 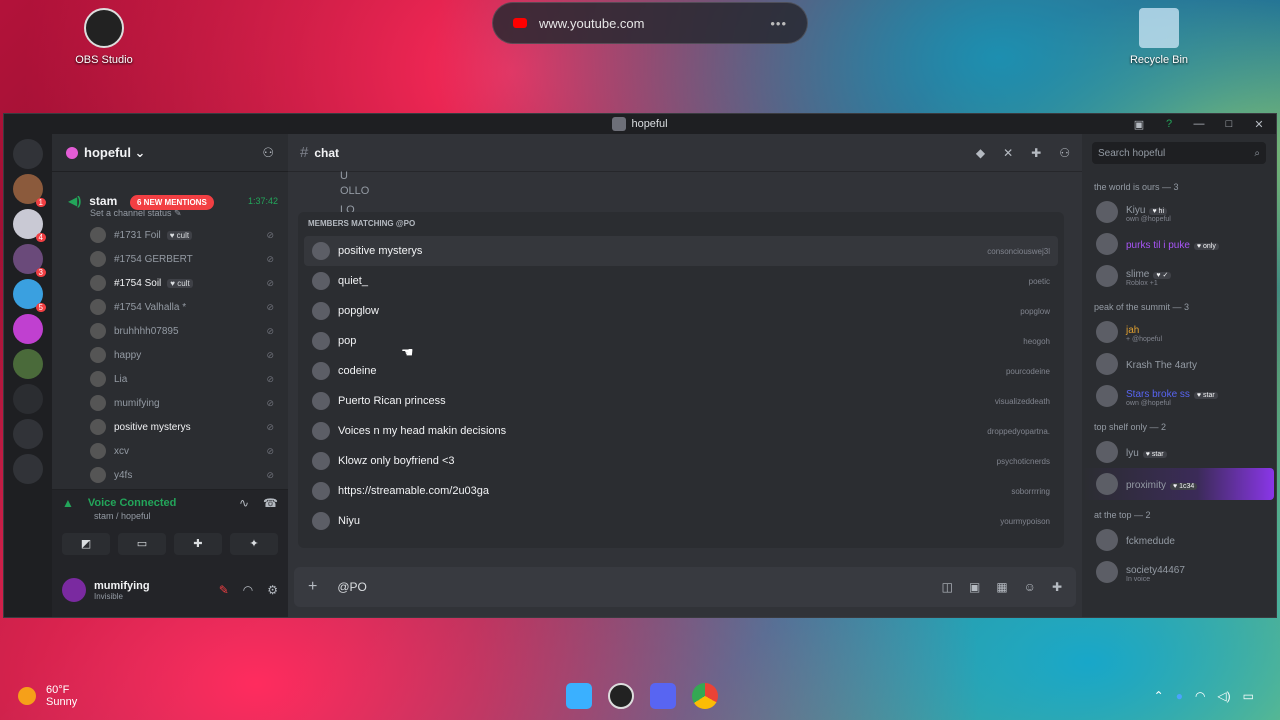 What do you see at coordinates (268, 153) in the screenshot?
I see `invite-icon: ⚇` at bounding box center [268, 153].